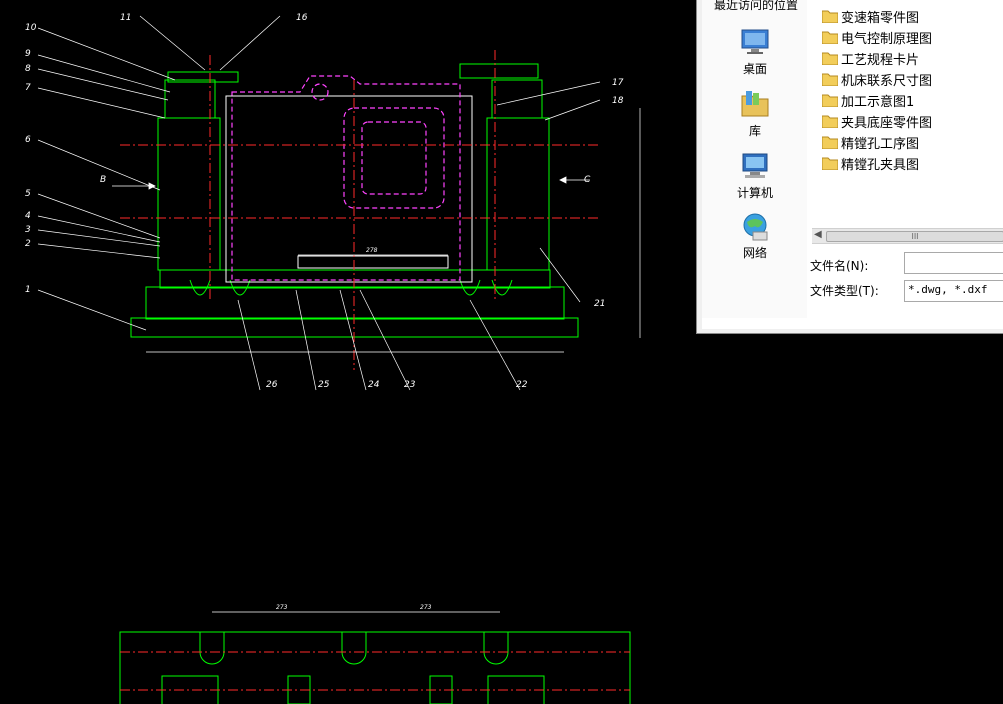 Image resolution: width=1003 pixels, height=704 pixels. Describe the element at coordinates (880, 144) in the screenshot. I see `file-name: 精镗孔工序图` at that location.